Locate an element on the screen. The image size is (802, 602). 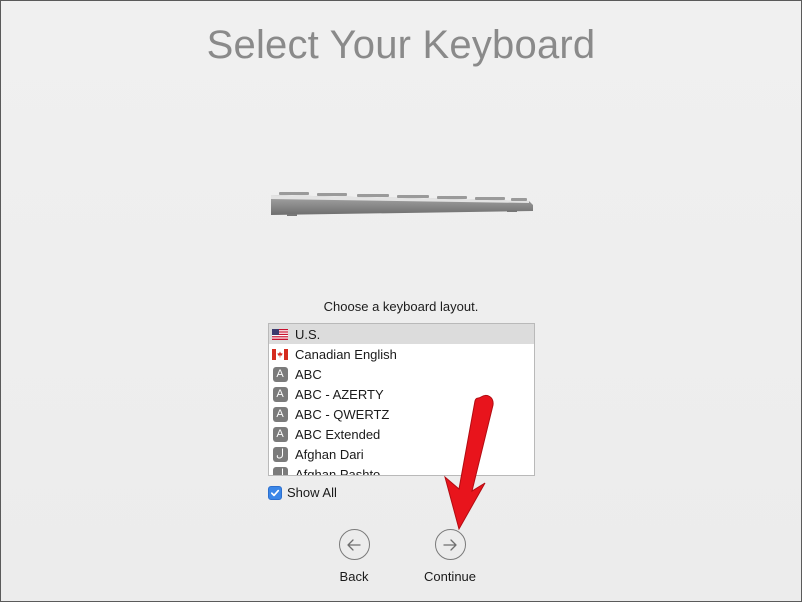
show-all-option: Show All is located at coordinates (302, 492).